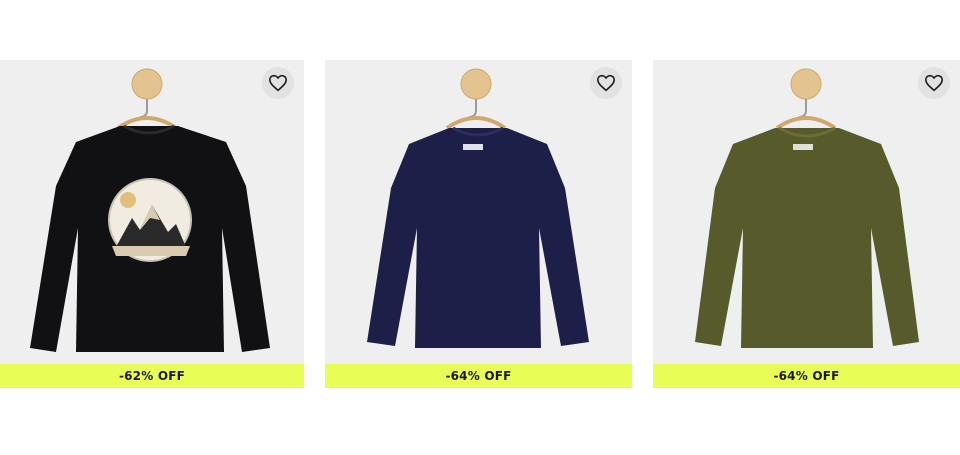  I want to click on discount-badge: -62% OFF, so click(152, 376).